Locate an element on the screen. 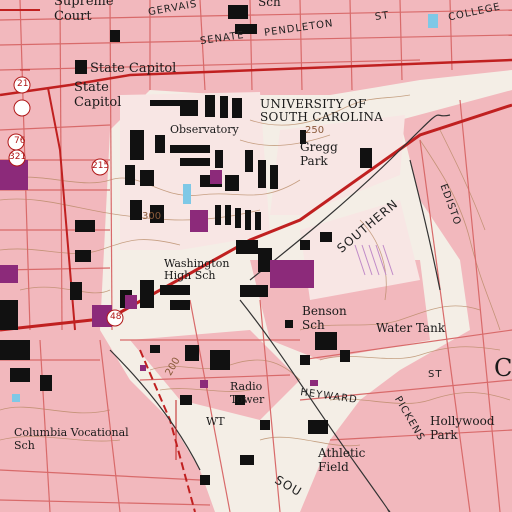 Image resolution: width=512 pixels, height=512 pixels. label-contour-250: 250 is located at coordinates (315, 130).